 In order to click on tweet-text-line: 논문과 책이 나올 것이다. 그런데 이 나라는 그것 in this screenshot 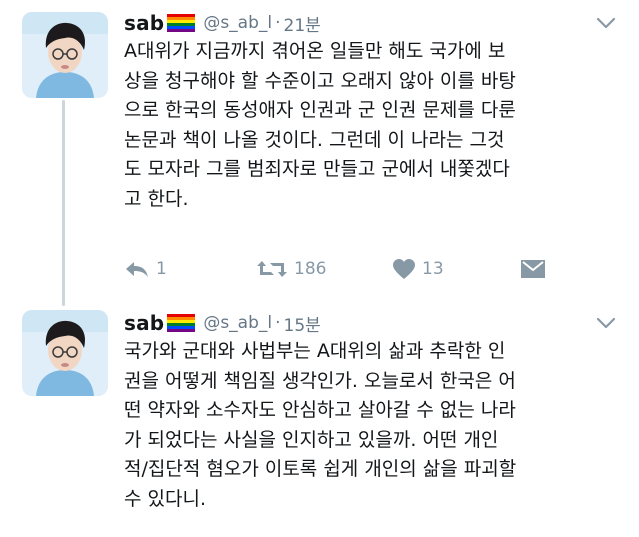, I will do `click(314, 139)`.